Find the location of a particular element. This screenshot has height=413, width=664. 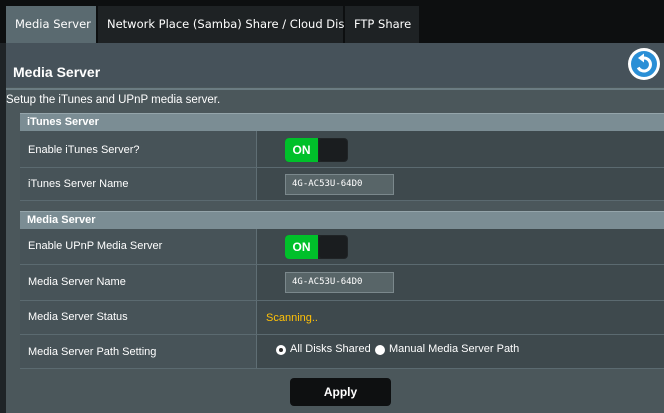

upnp-enable-toggle: ON is located at coordinates (316, 247).